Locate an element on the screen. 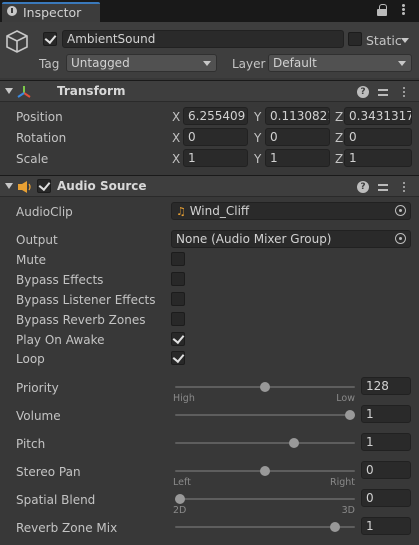  audio-source-enabled-toggle is located at coordinates (44, 186).